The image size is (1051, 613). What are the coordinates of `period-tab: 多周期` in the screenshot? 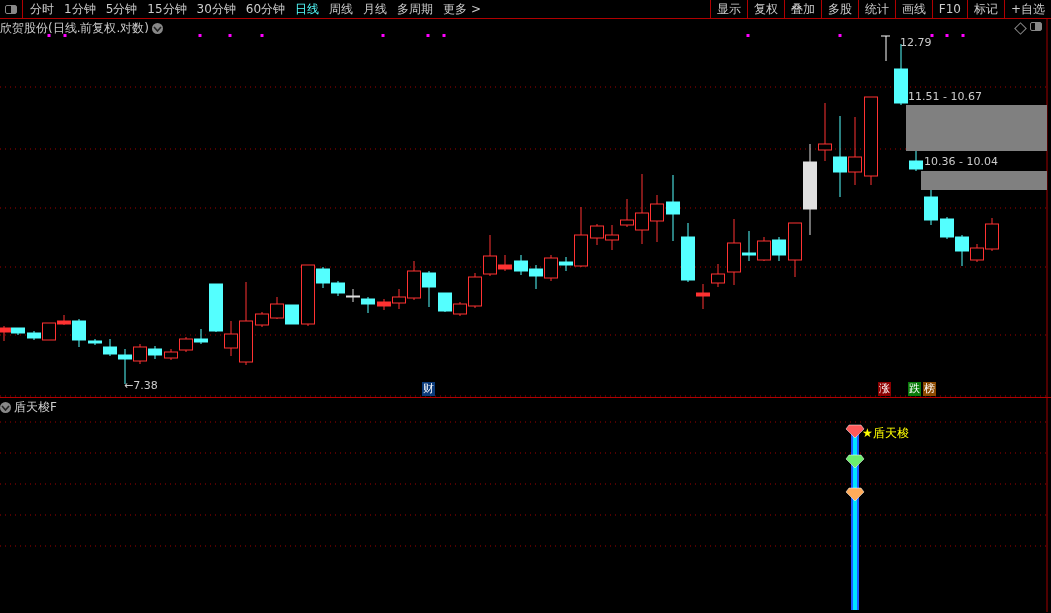 It's located at (415, 9).